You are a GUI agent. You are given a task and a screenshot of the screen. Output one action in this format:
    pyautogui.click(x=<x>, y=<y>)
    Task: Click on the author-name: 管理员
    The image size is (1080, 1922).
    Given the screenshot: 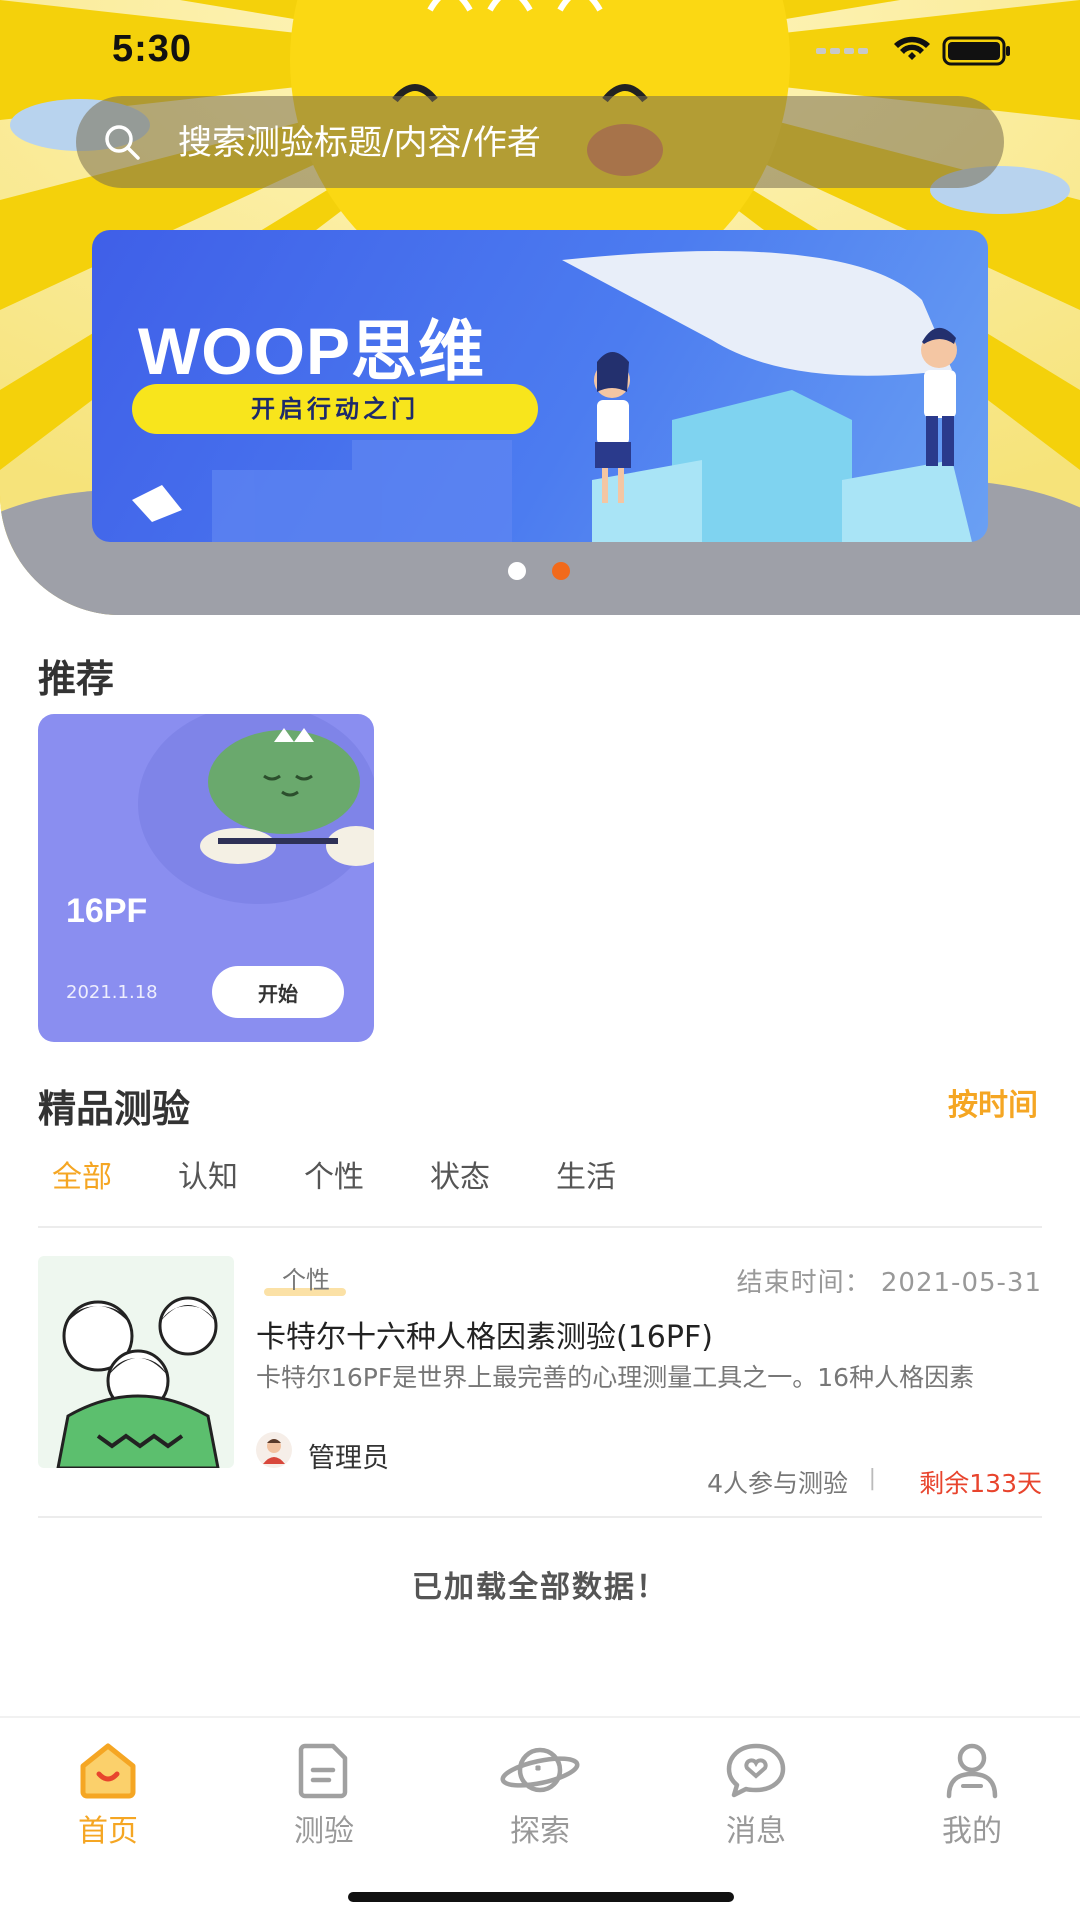 What is the action you would take?
    pyautogui.click(x=348, y=1458)
    